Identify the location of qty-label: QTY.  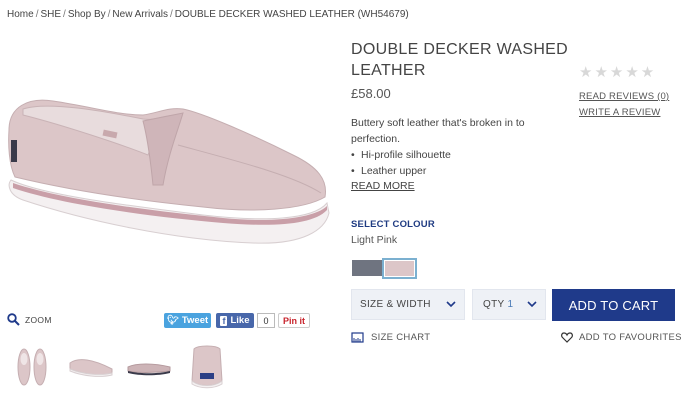
(494, 304).